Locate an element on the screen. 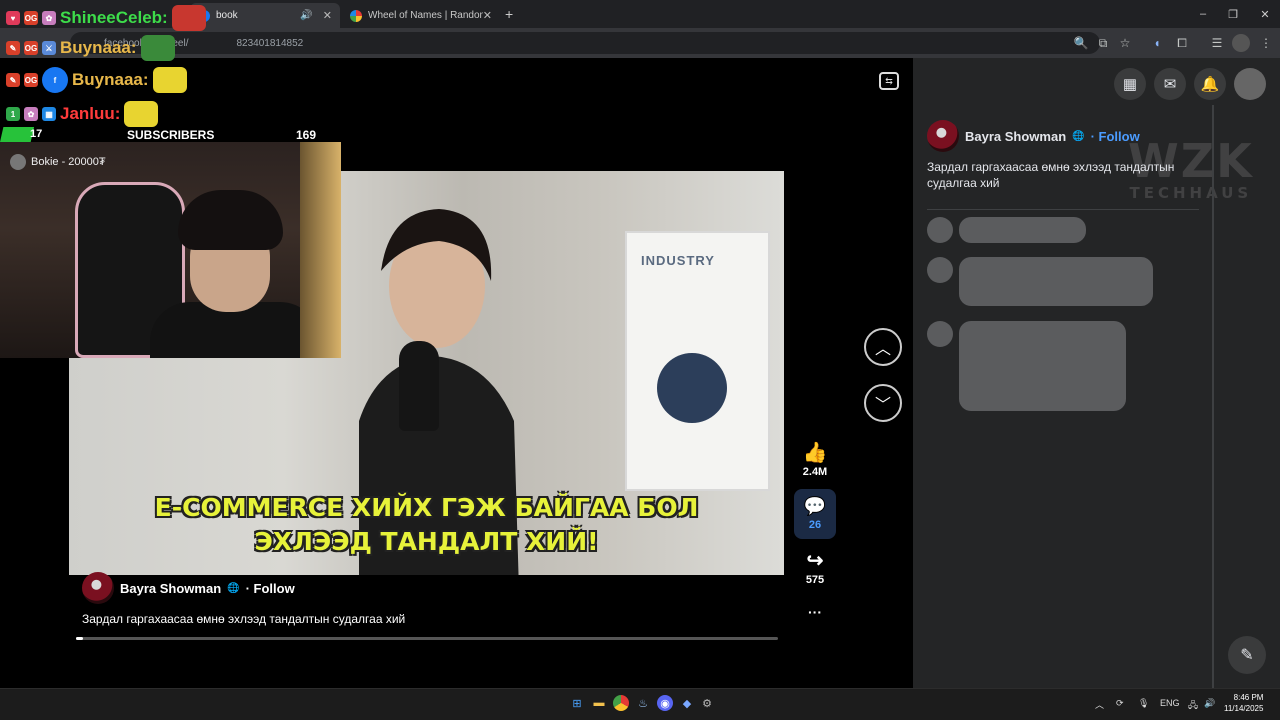  microphone is located at coordinates (419, 386).